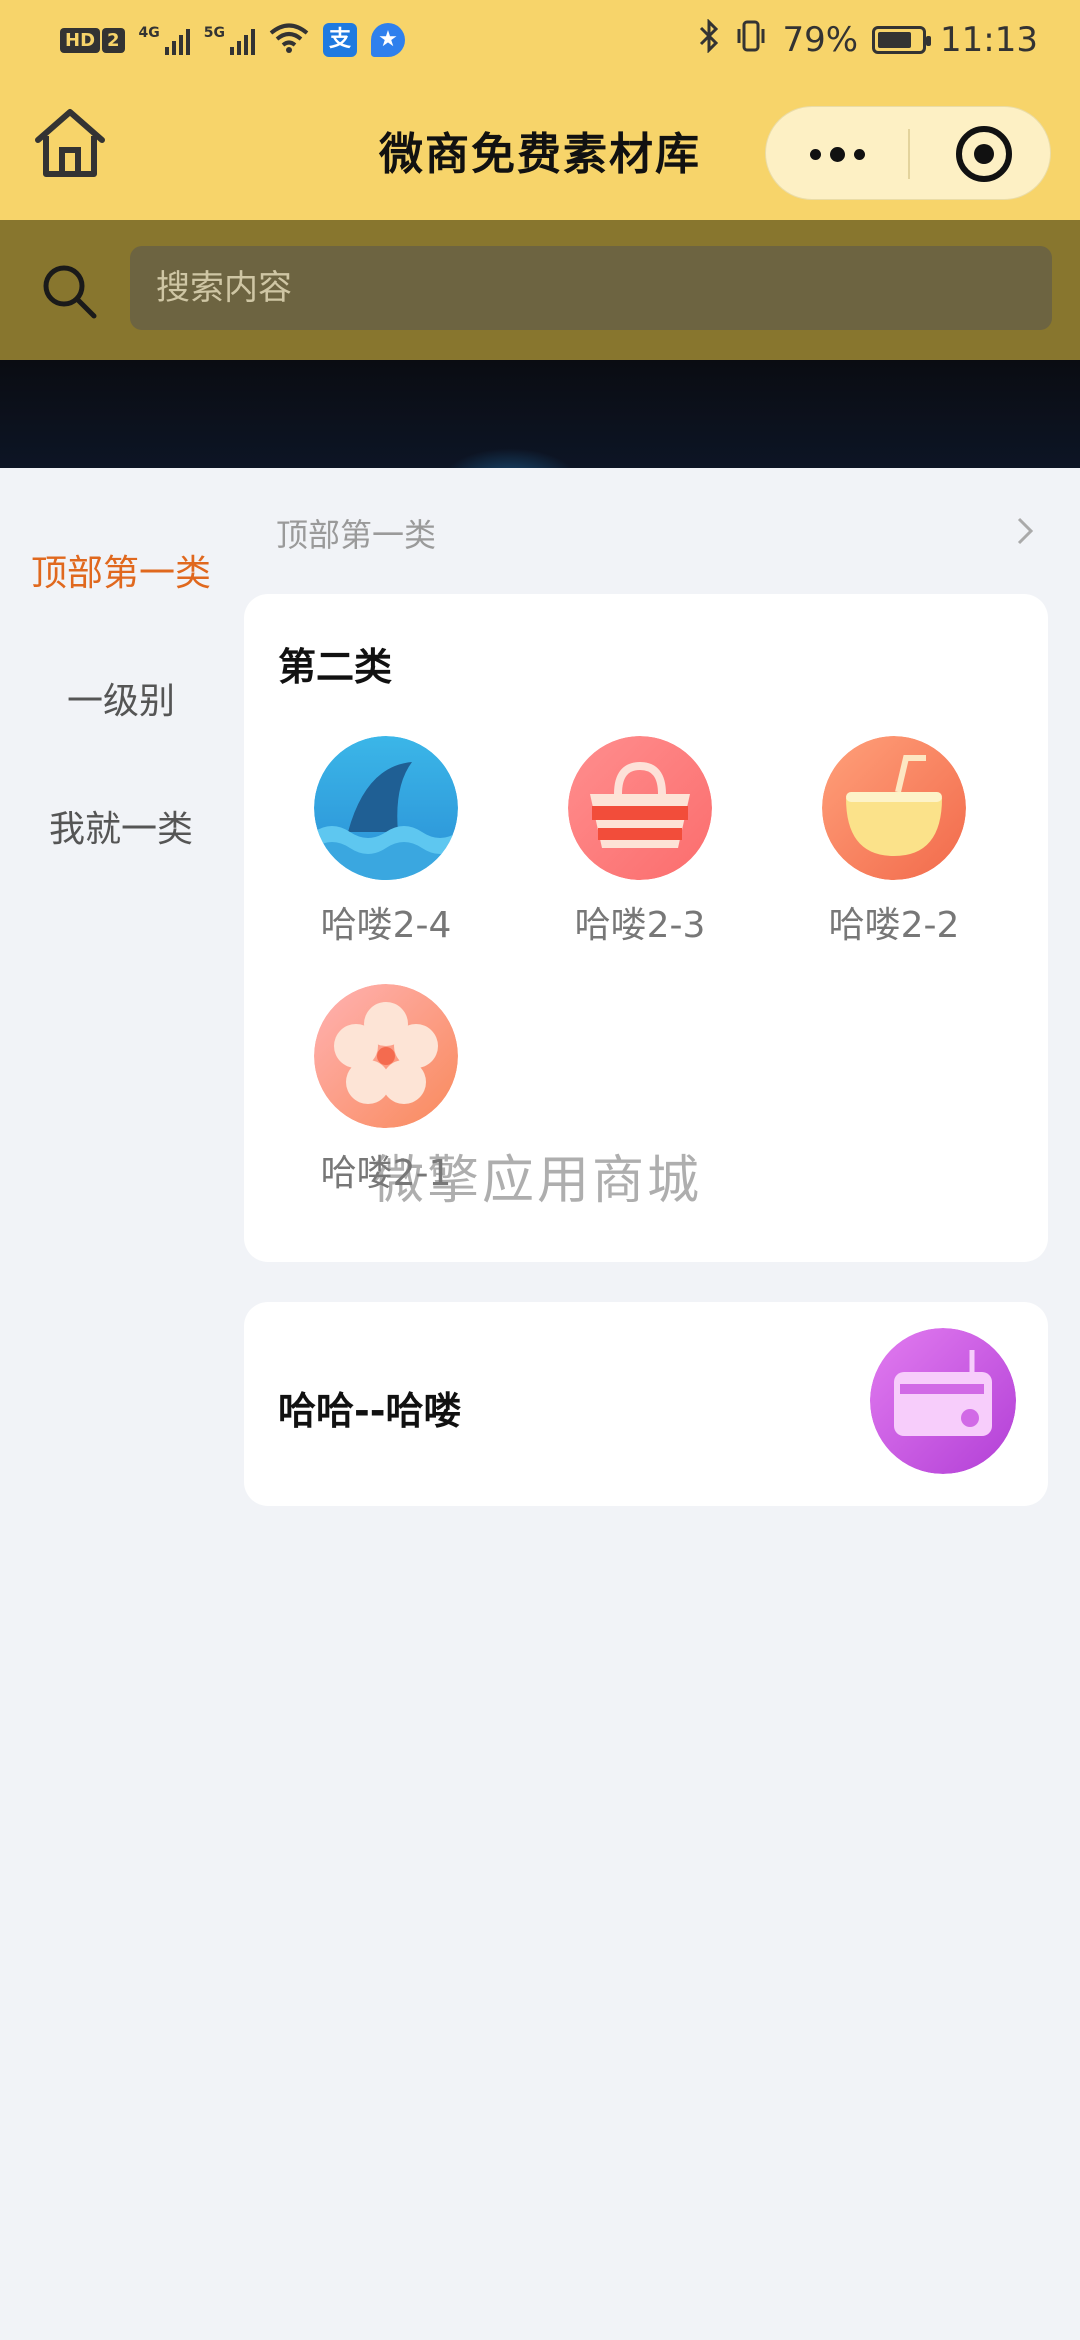 Image resolution: width=1080 pixels, height=2340 pixels. Describe the element at coordinates (121, 698) in the screenshot. I see `sidebar-item-level-one: 一级别` at that location.